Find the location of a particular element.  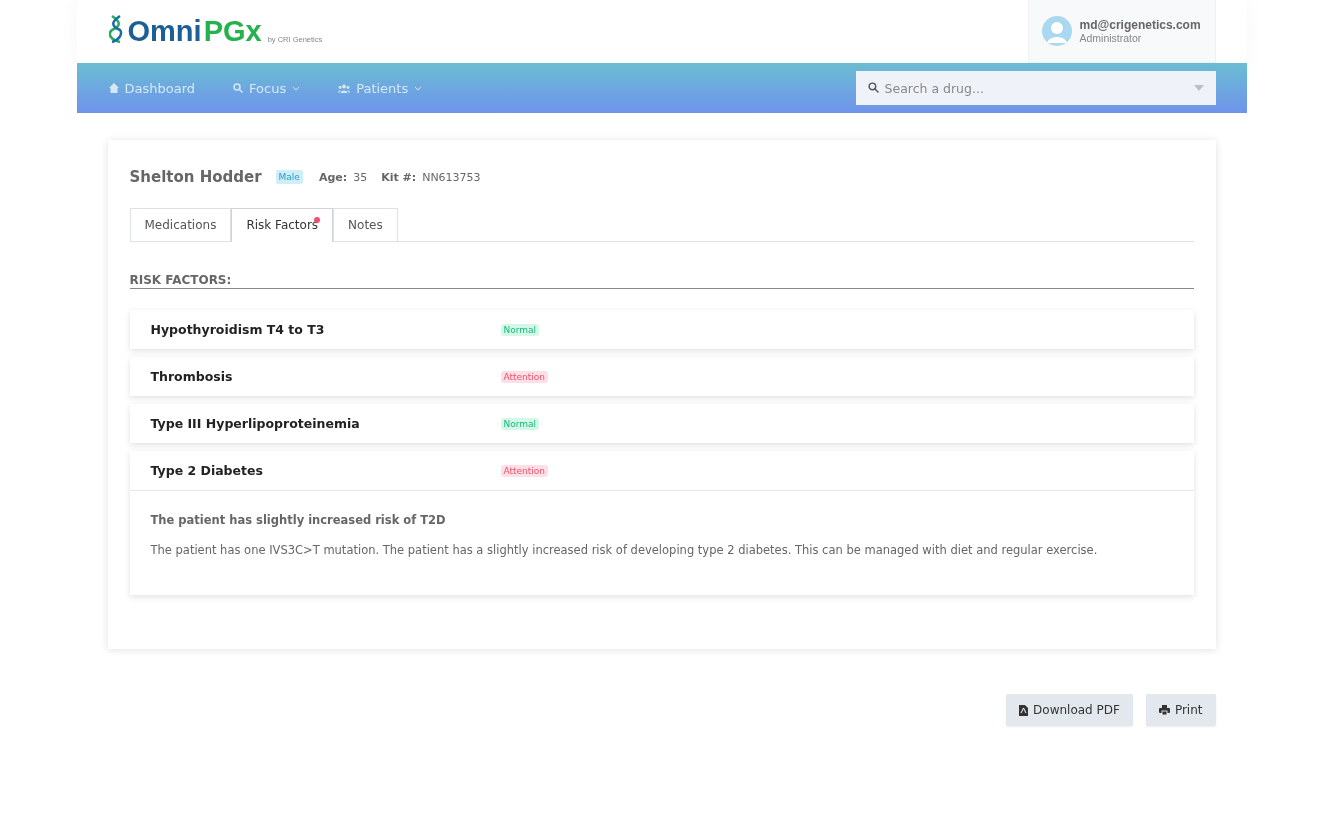

kit-label: Kit #: is located at coordinates (399, 177).